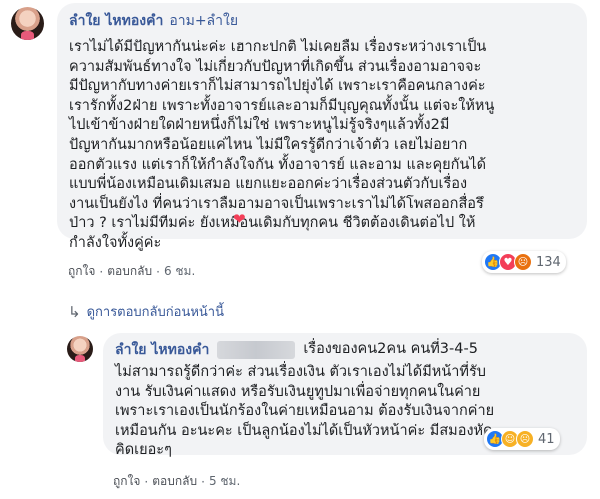 This screenshot has height=499, width=600. I want to click on reaction-count: 41, so click(546, 439).